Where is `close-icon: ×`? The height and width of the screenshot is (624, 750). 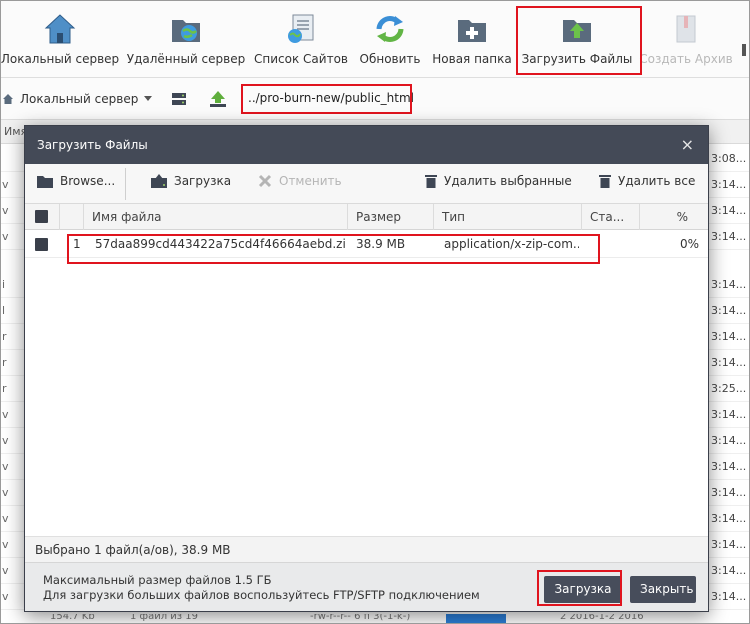 close-icon: × is located at coordinates (687, 144).